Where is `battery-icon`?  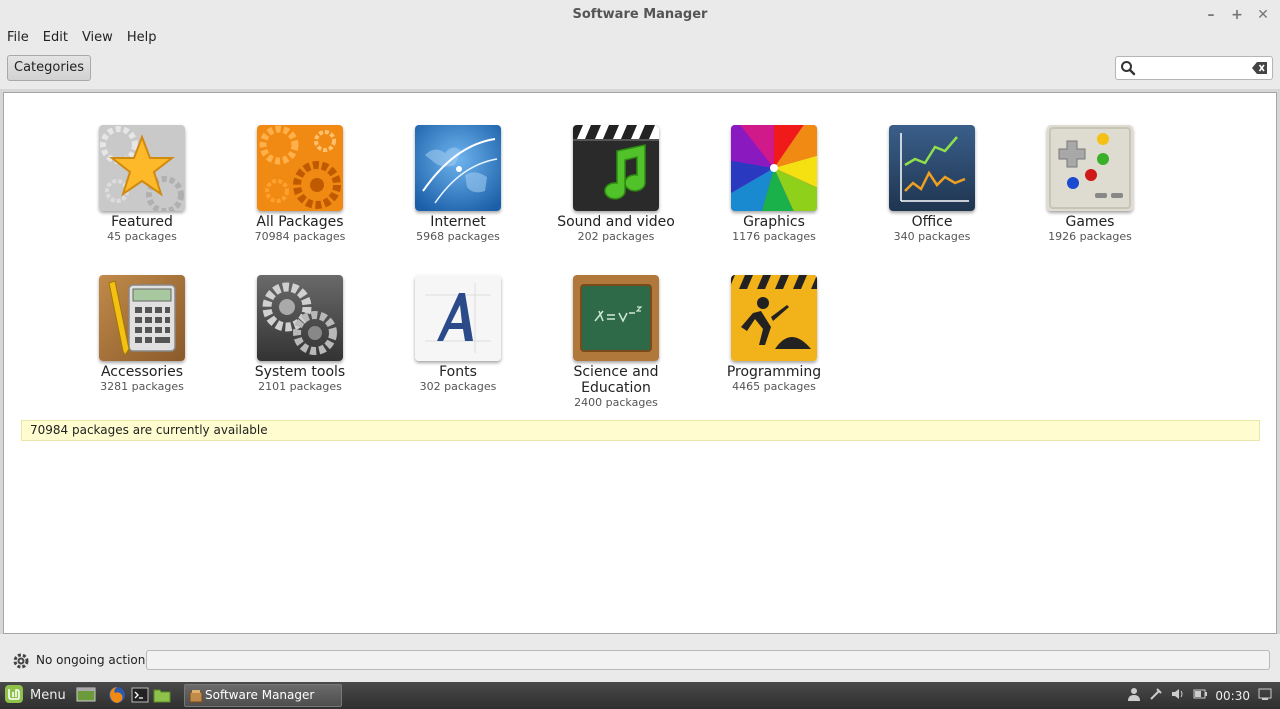
battery-icon is located at coordinates (1200, 695).